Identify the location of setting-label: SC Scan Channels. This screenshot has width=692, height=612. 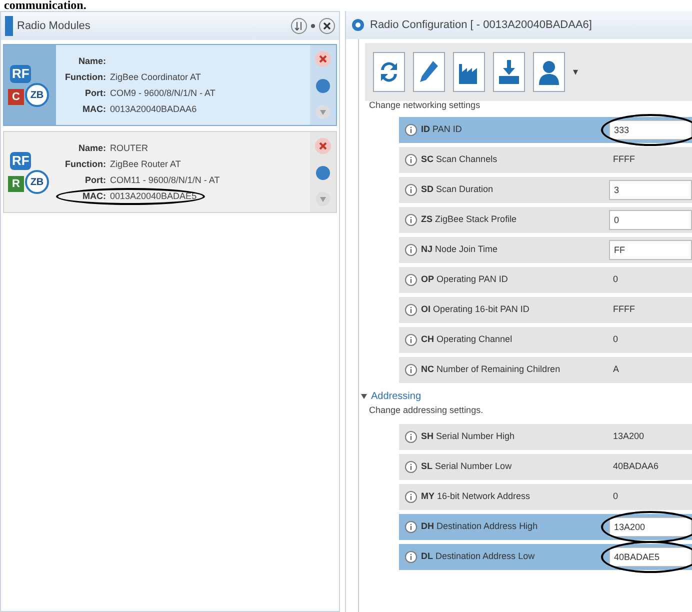
(459, 159).